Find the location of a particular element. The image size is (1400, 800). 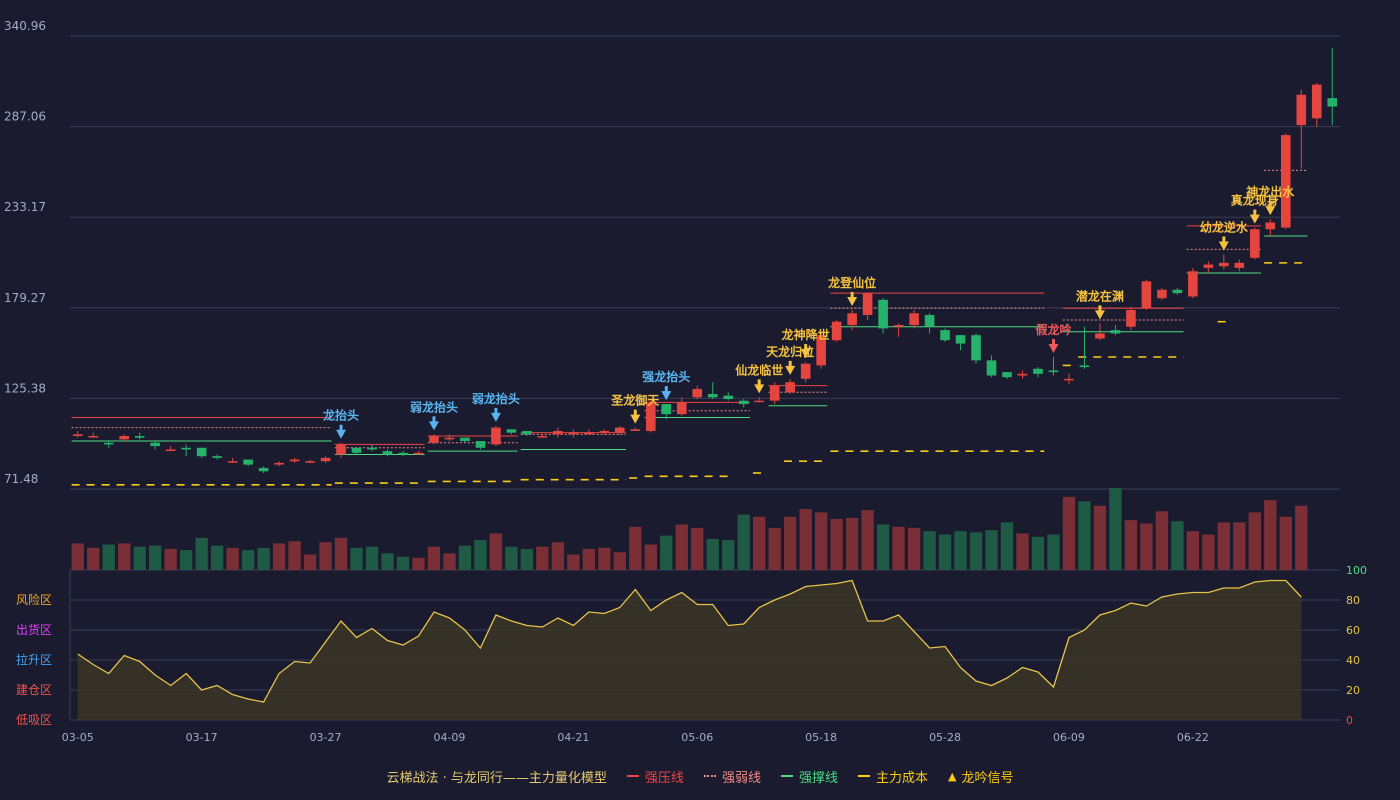

oscillator-tick-label: 80 is located at coordinates (1353, 600).